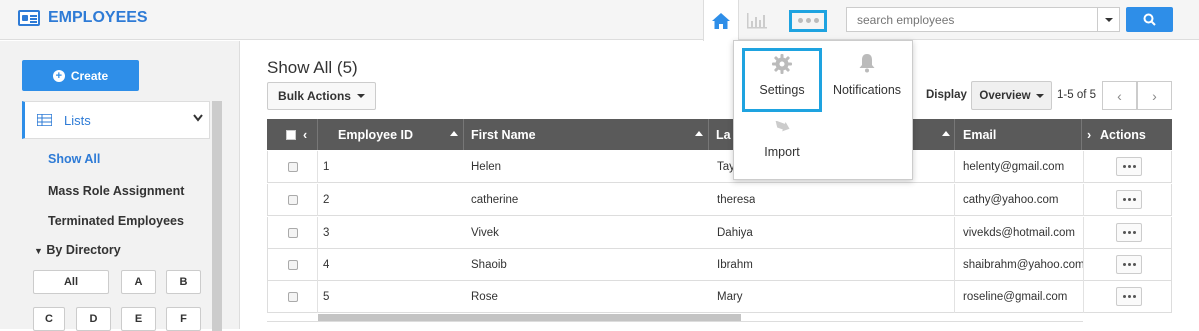 The height and width of the screenshot is (331, 1199). Describe the element at coordinates (782, 64) in the screenshot. I see `gear-icon` at that location.